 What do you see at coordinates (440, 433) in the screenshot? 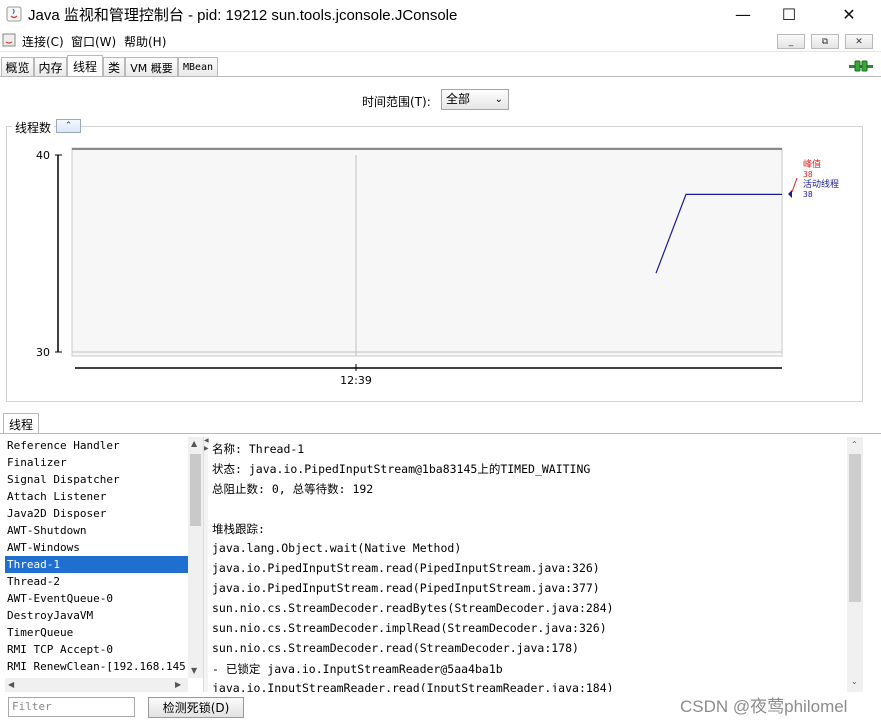
I see `lower-tab-divider` at bounding box center [440, 433].